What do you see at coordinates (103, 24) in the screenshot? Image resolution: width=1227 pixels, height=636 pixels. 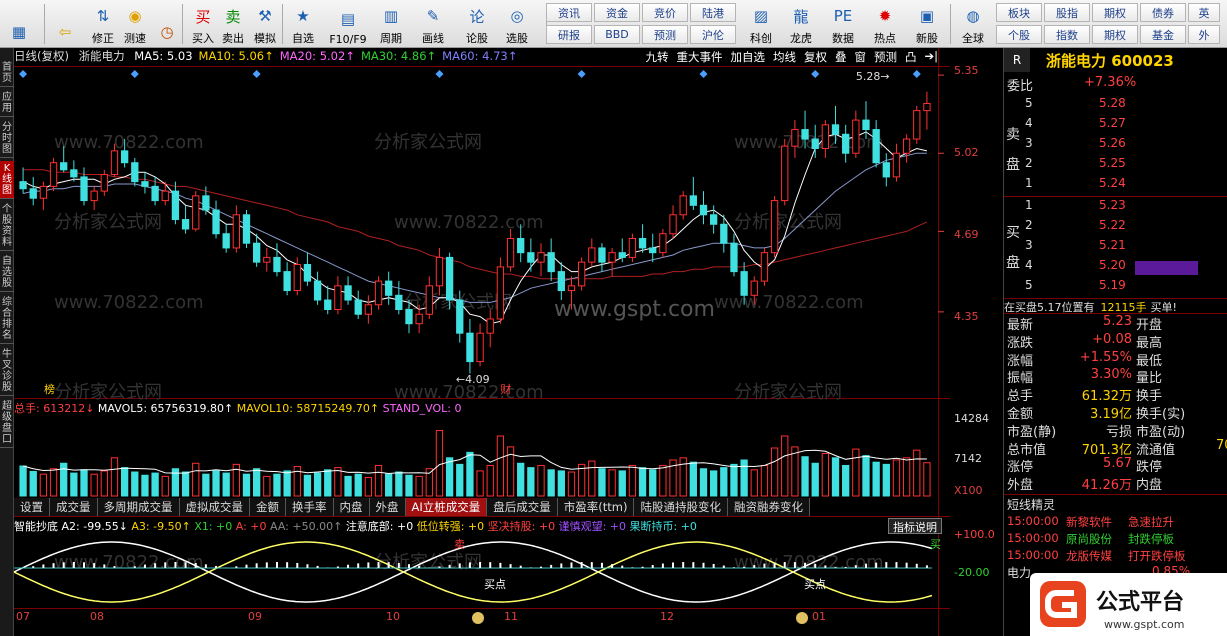 I see `toolbar-button-2: ⇅ 修正` at bounding box center [103, 24].